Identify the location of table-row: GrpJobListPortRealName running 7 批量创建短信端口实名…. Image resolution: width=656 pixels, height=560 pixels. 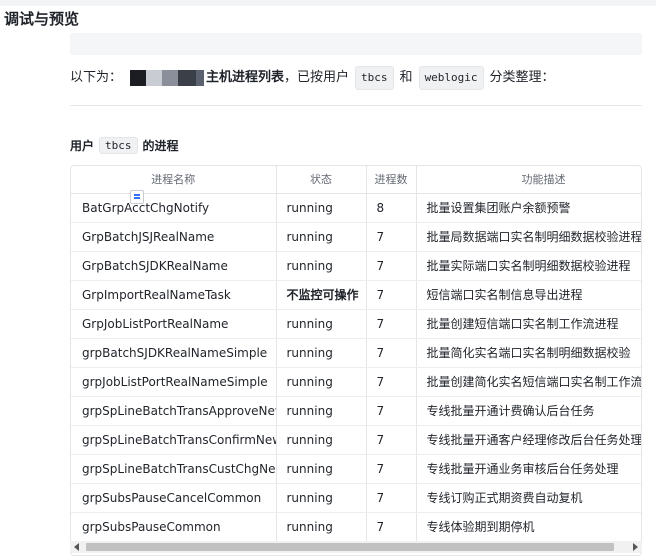
(356, 324).